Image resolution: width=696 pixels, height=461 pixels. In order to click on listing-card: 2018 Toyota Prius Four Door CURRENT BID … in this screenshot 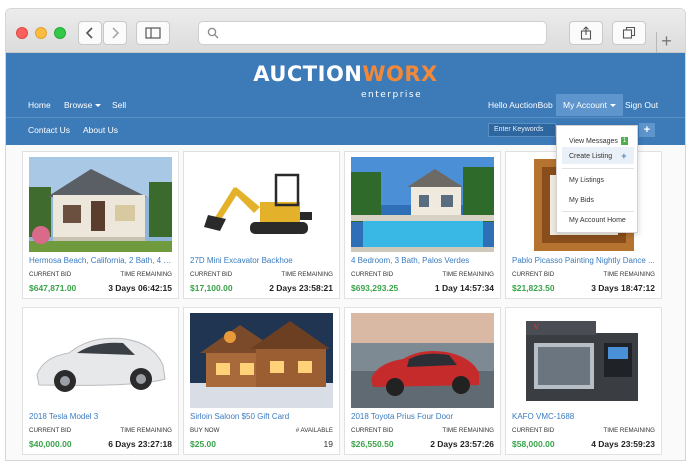, I will do `click(422, 381)`.